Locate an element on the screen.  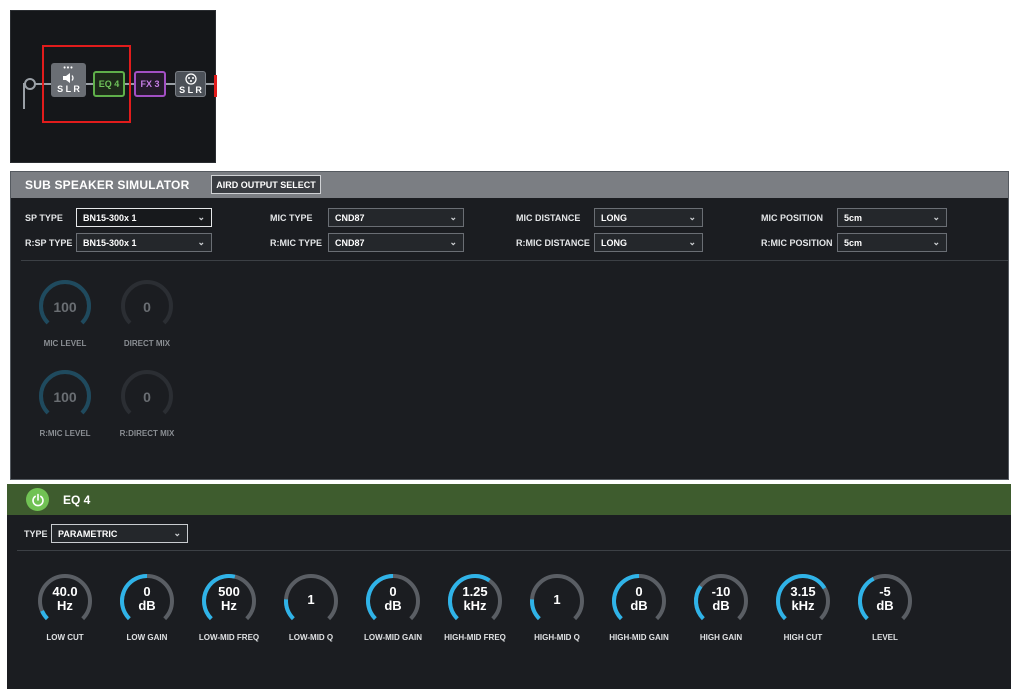
r-mic-level-value: 100 is located at coordinates (65, 397).